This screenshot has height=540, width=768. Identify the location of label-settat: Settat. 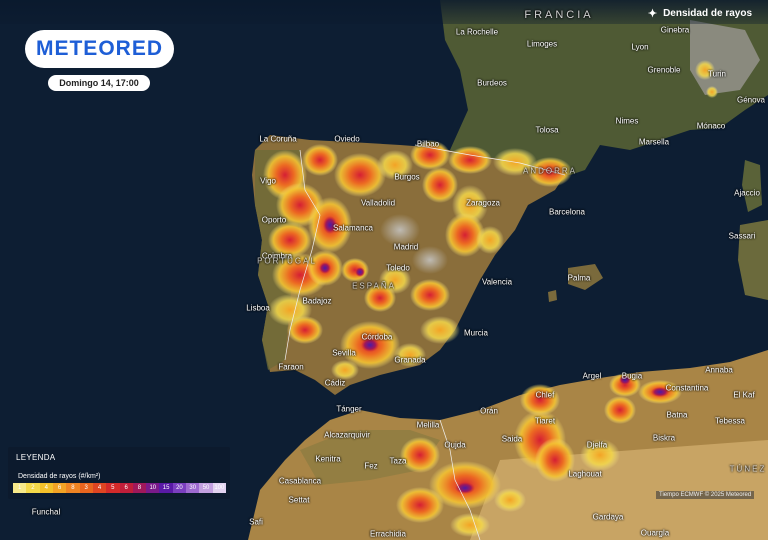
(299, 500).